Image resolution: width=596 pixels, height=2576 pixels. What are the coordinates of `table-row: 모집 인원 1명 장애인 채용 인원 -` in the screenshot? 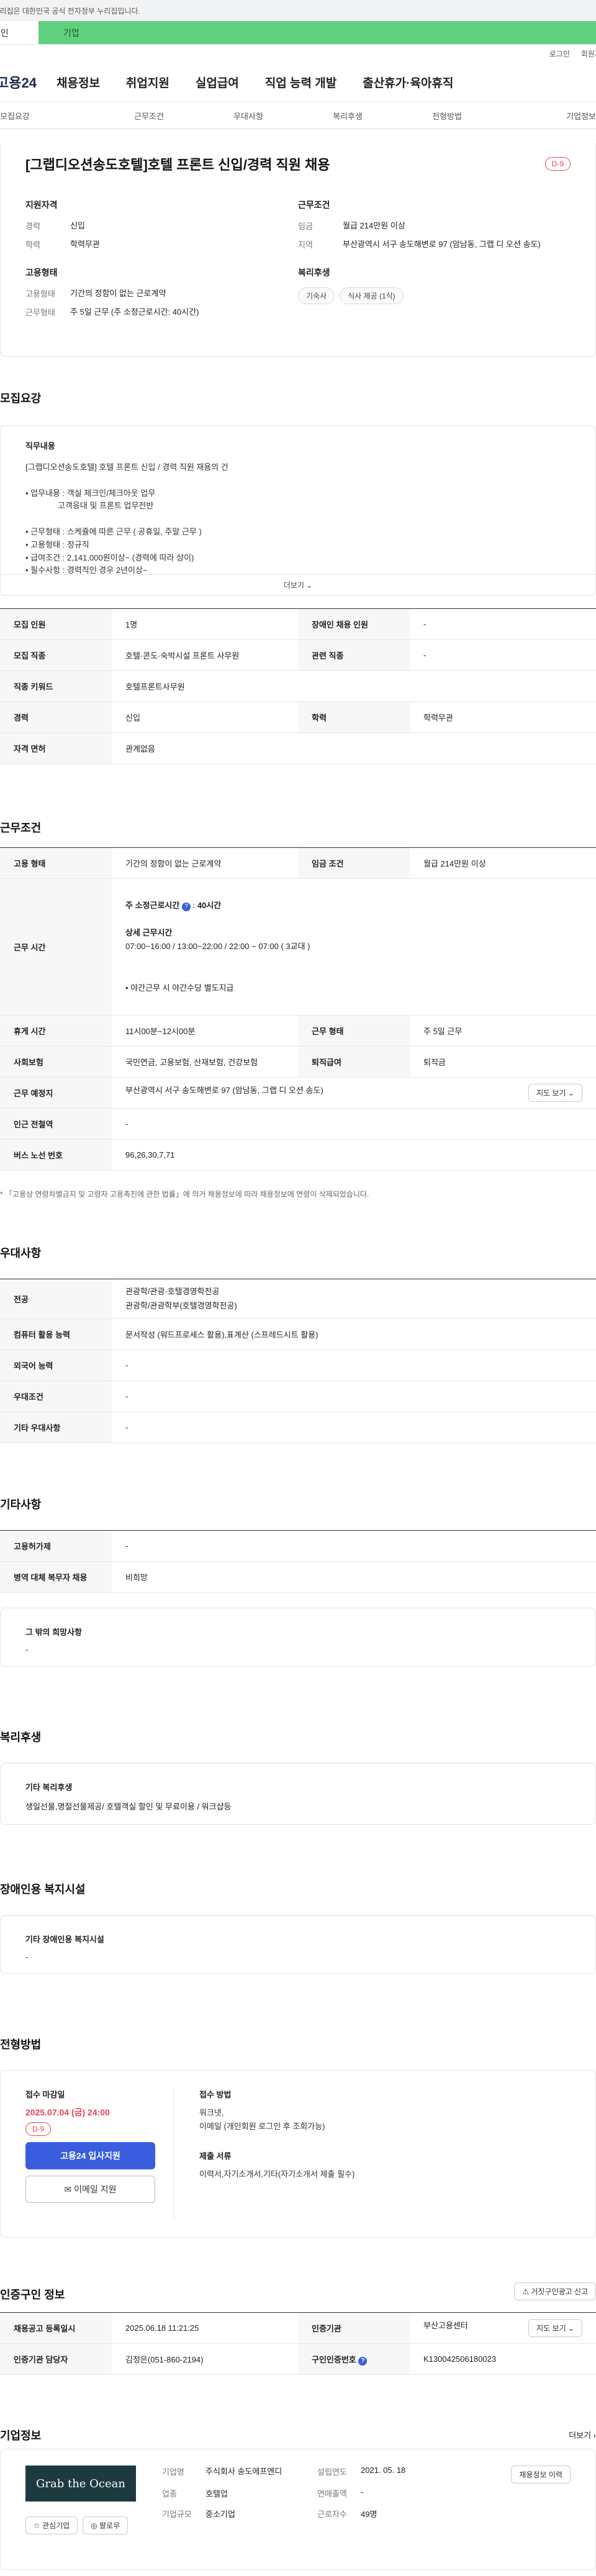 It's located at (298, 624).